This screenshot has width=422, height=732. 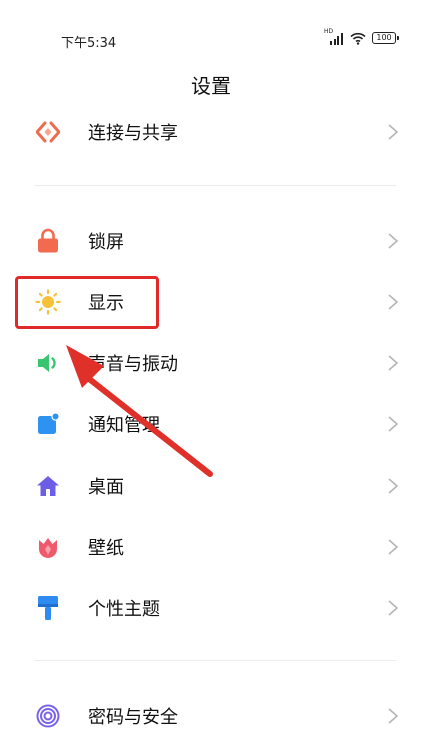 What do you see at coordinates (48, 424) in the screenshot?
I see `notification-icon` at bounding box center [48, 424].